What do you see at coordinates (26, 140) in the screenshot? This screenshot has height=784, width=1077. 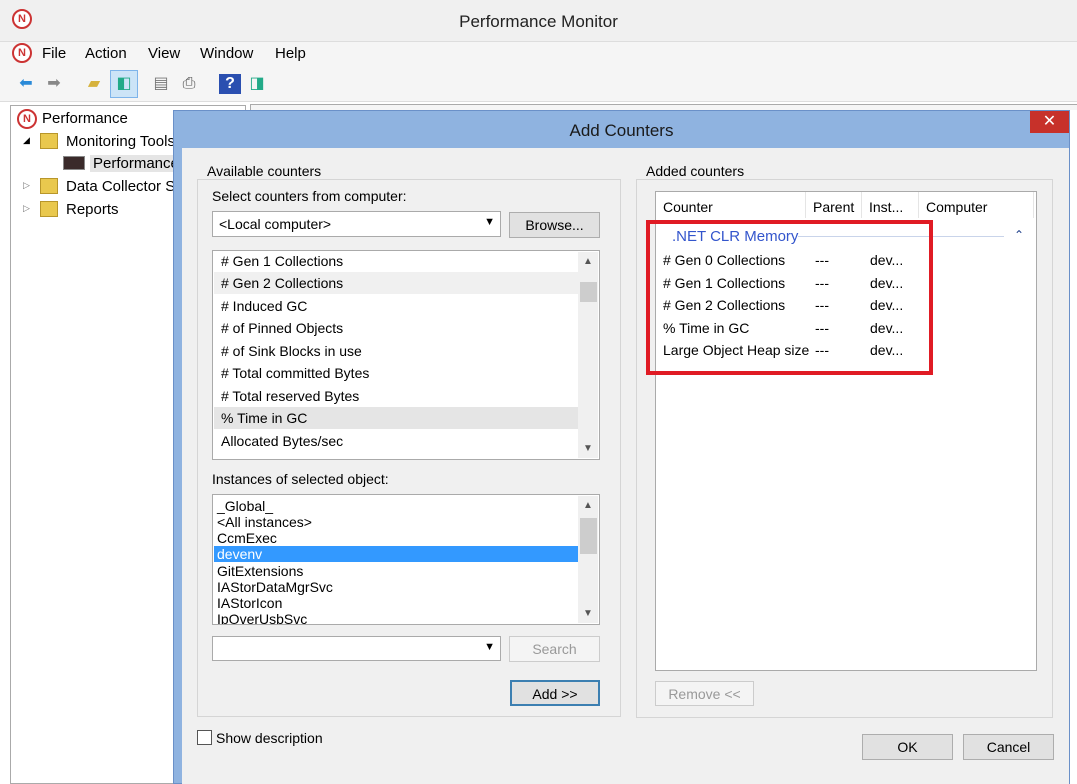 I see `collapse-icon: ◢` at bounding box center [26, 140].